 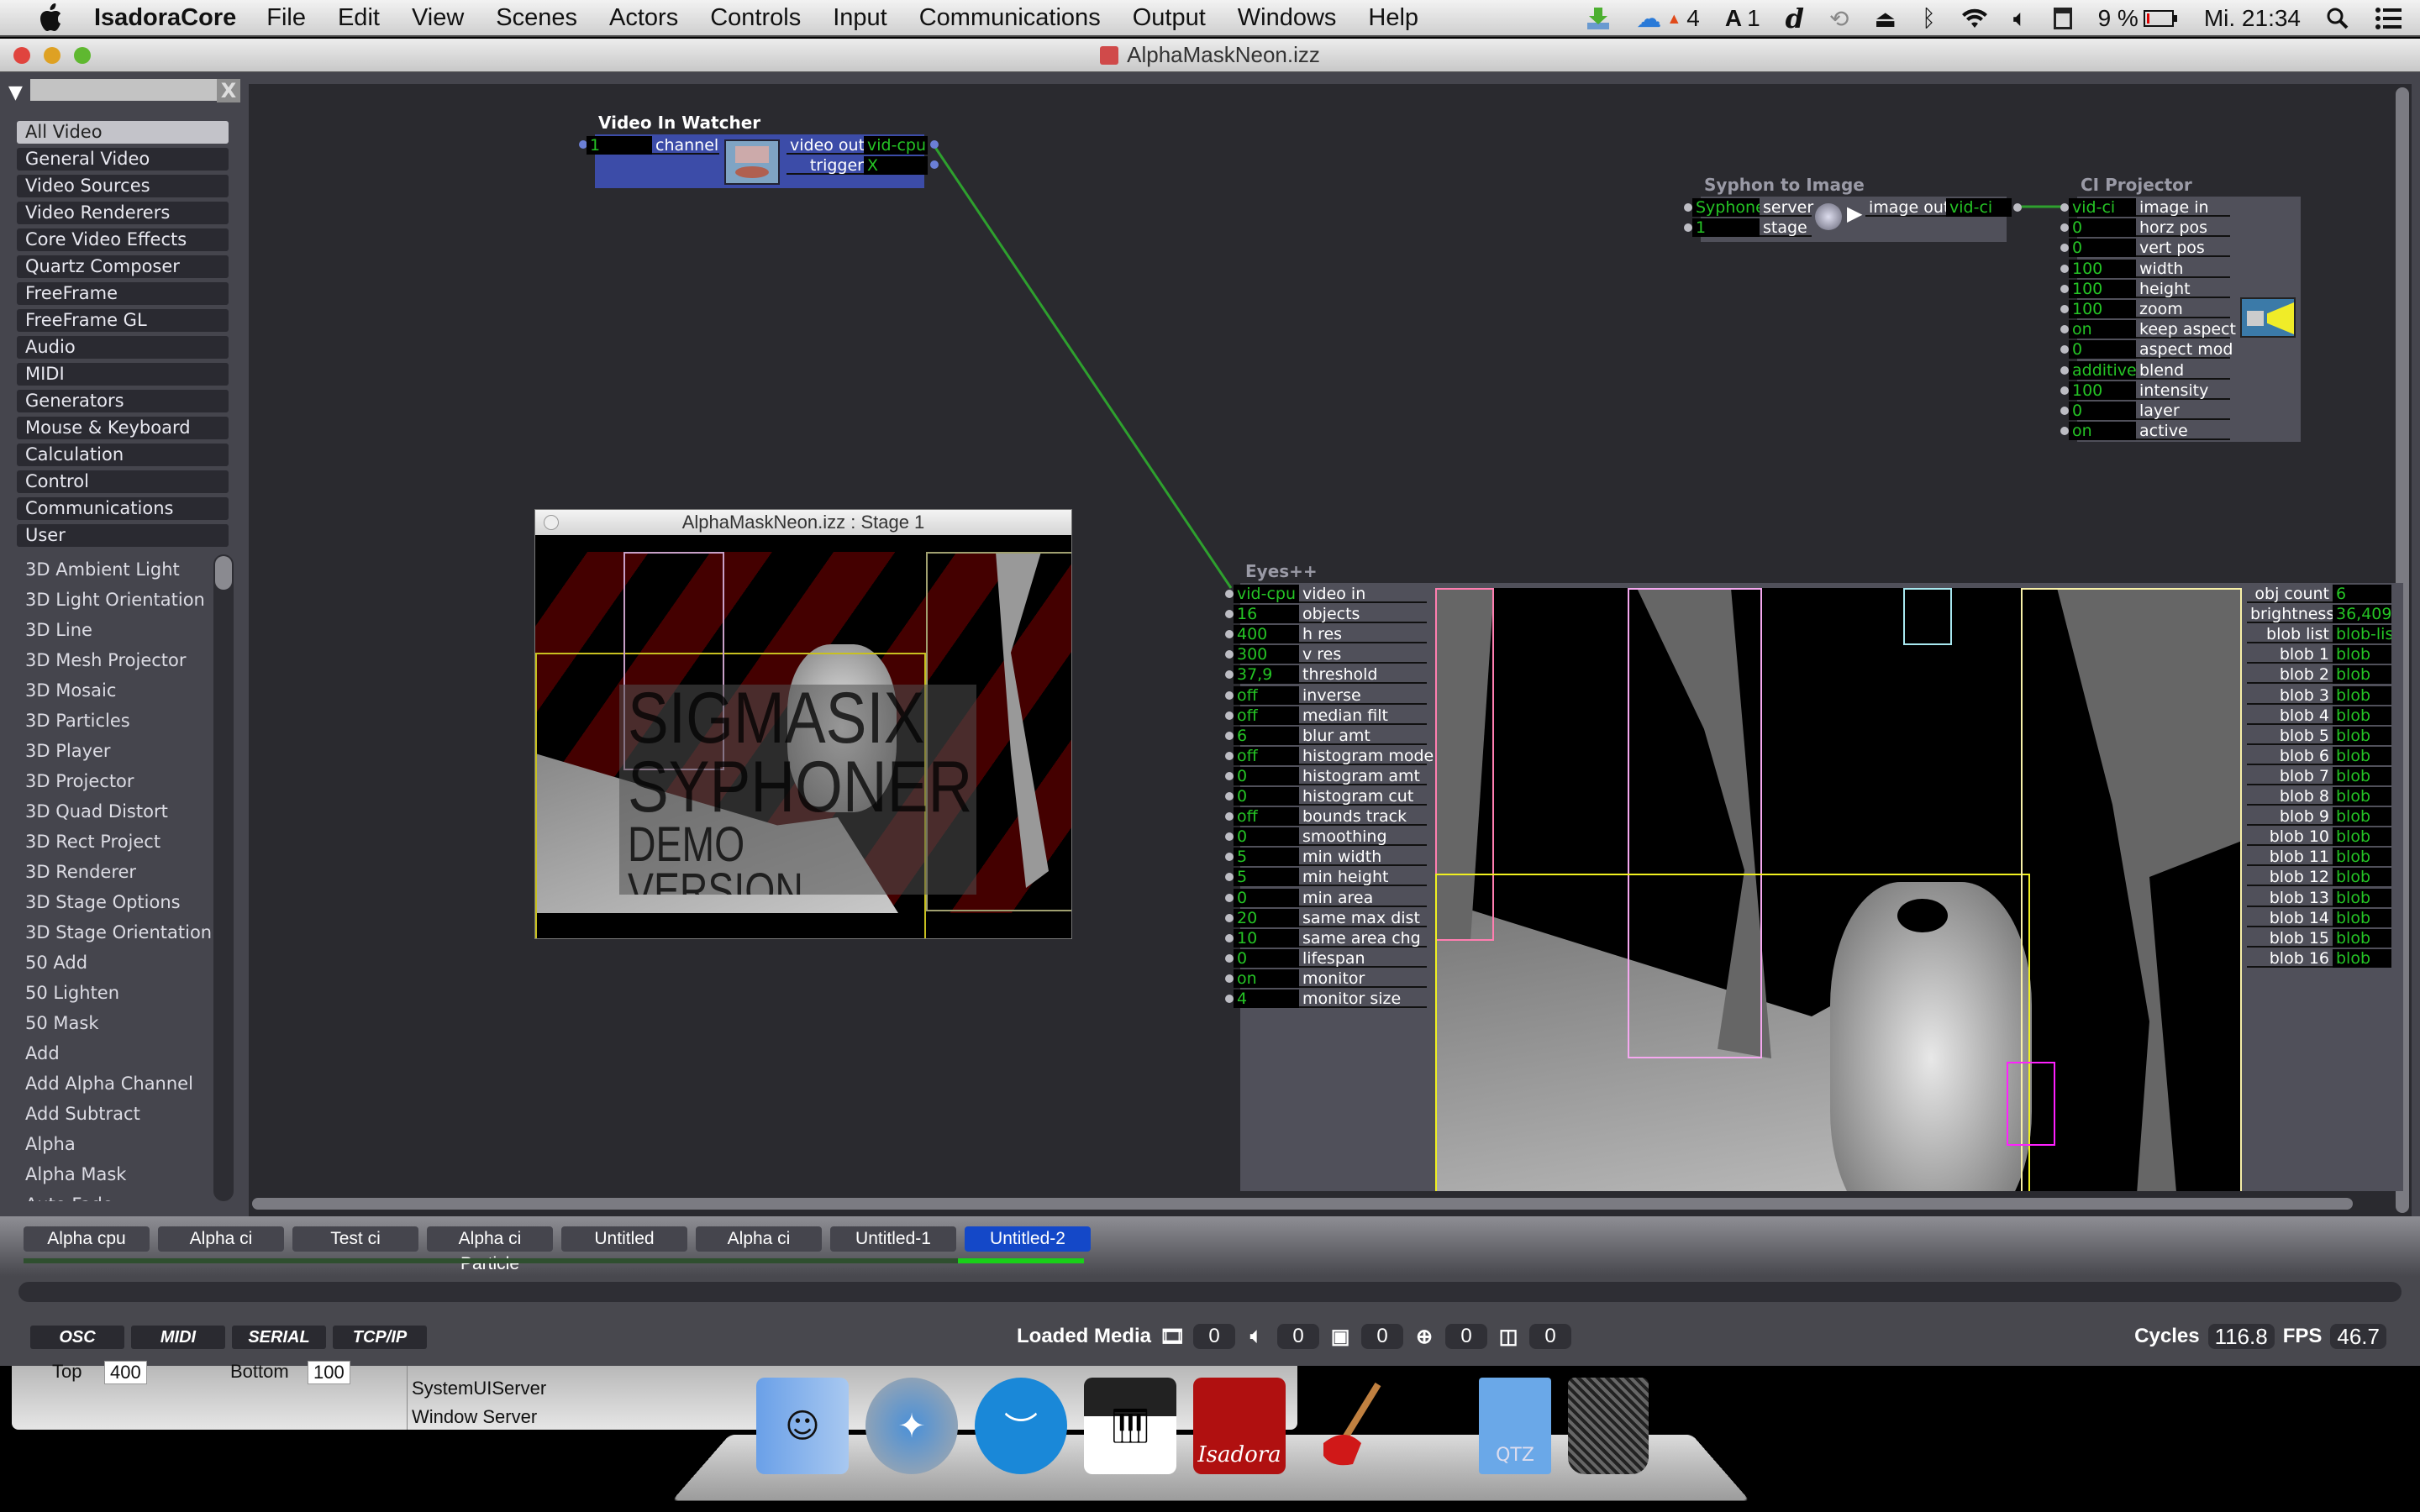 What do you see at coordinates (1266, 877) in the screenshot?
I see `input-value: 5` at bounding box center [1266, 877].